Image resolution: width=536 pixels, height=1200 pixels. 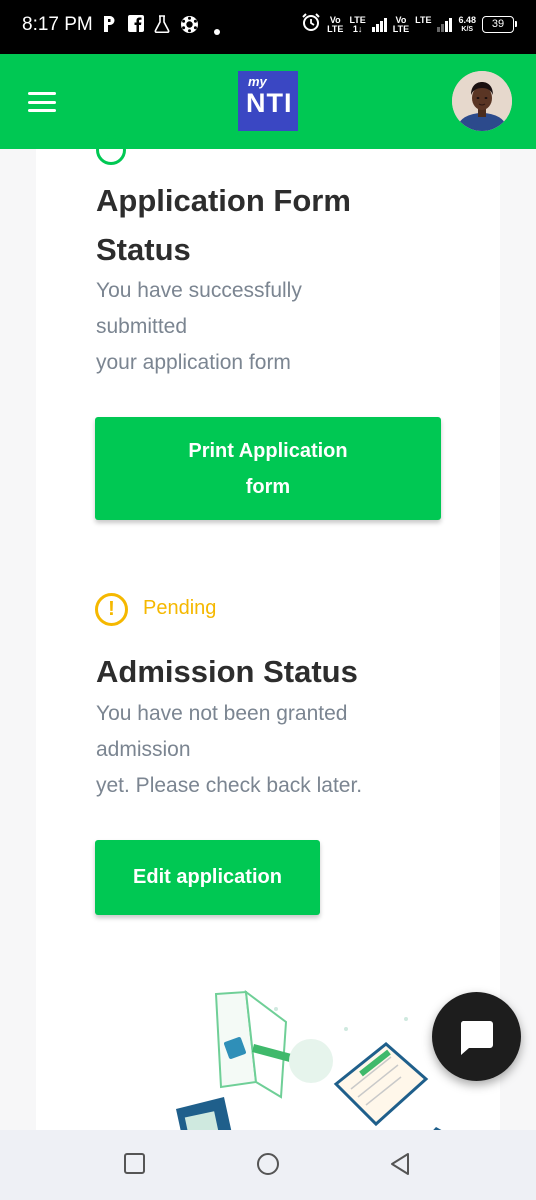 I want to click on notification-dot-icon, so click(x=217, y=31).